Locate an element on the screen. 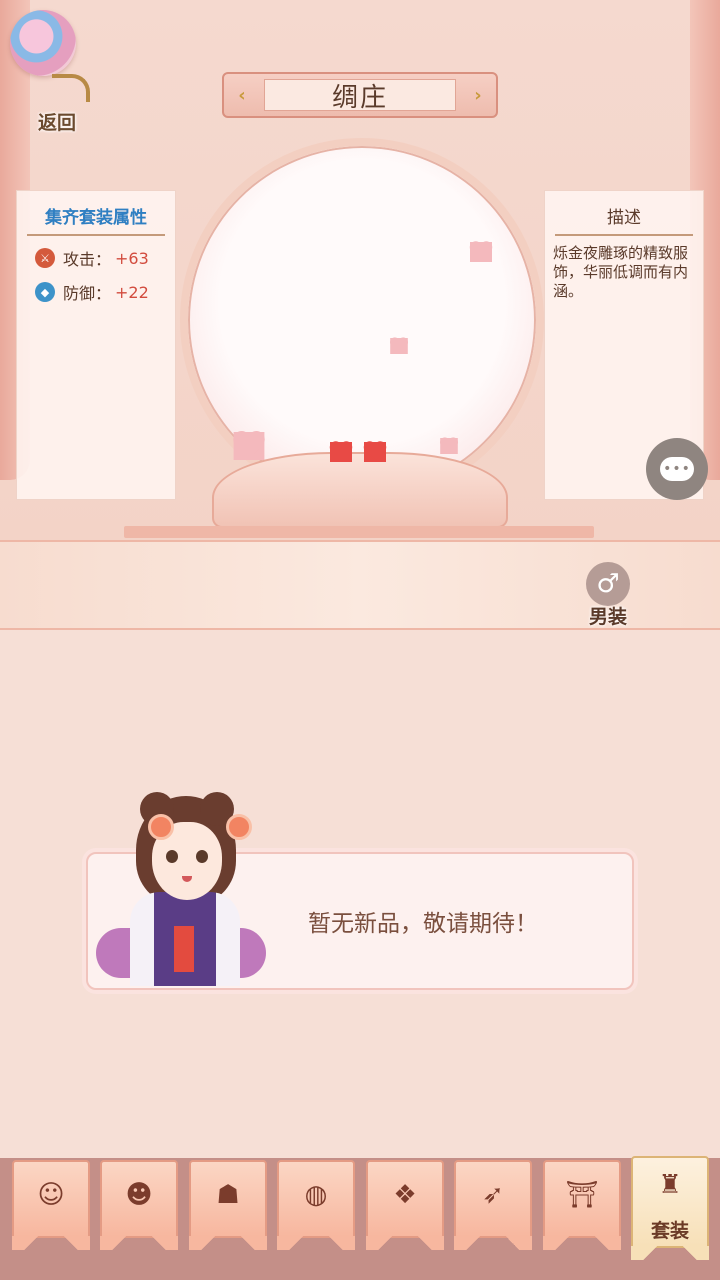 This screenshot has width=720, height=1280. male-symbol-icon: ♂ is located at coordinates (608, 584).